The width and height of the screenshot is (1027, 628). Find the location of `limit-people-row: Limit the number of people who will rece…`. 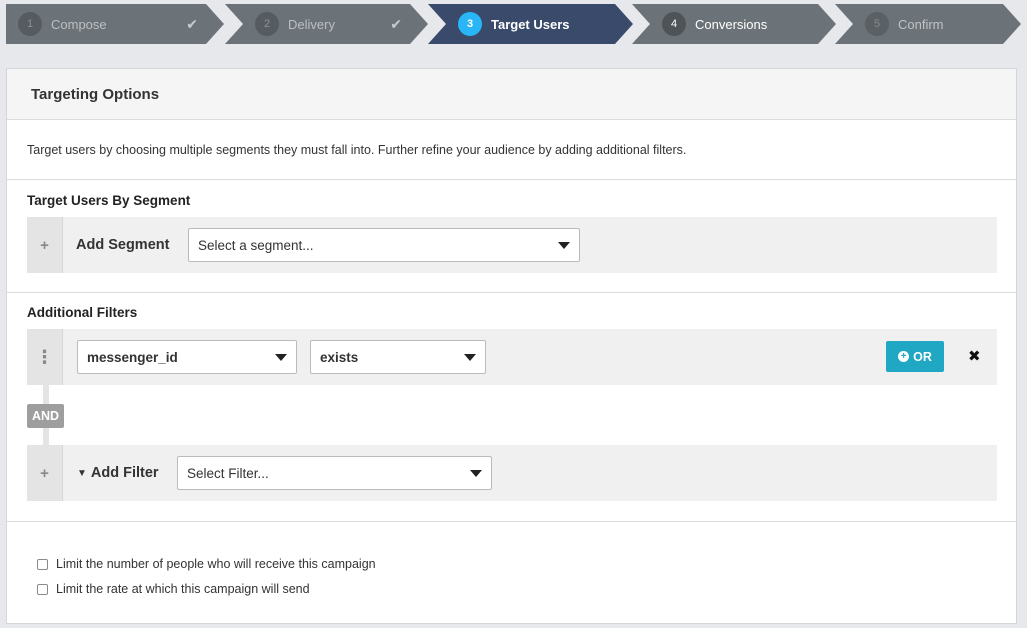

limit-people-row: Limit the number of people who will rece… is located at coordinates (206, 564).